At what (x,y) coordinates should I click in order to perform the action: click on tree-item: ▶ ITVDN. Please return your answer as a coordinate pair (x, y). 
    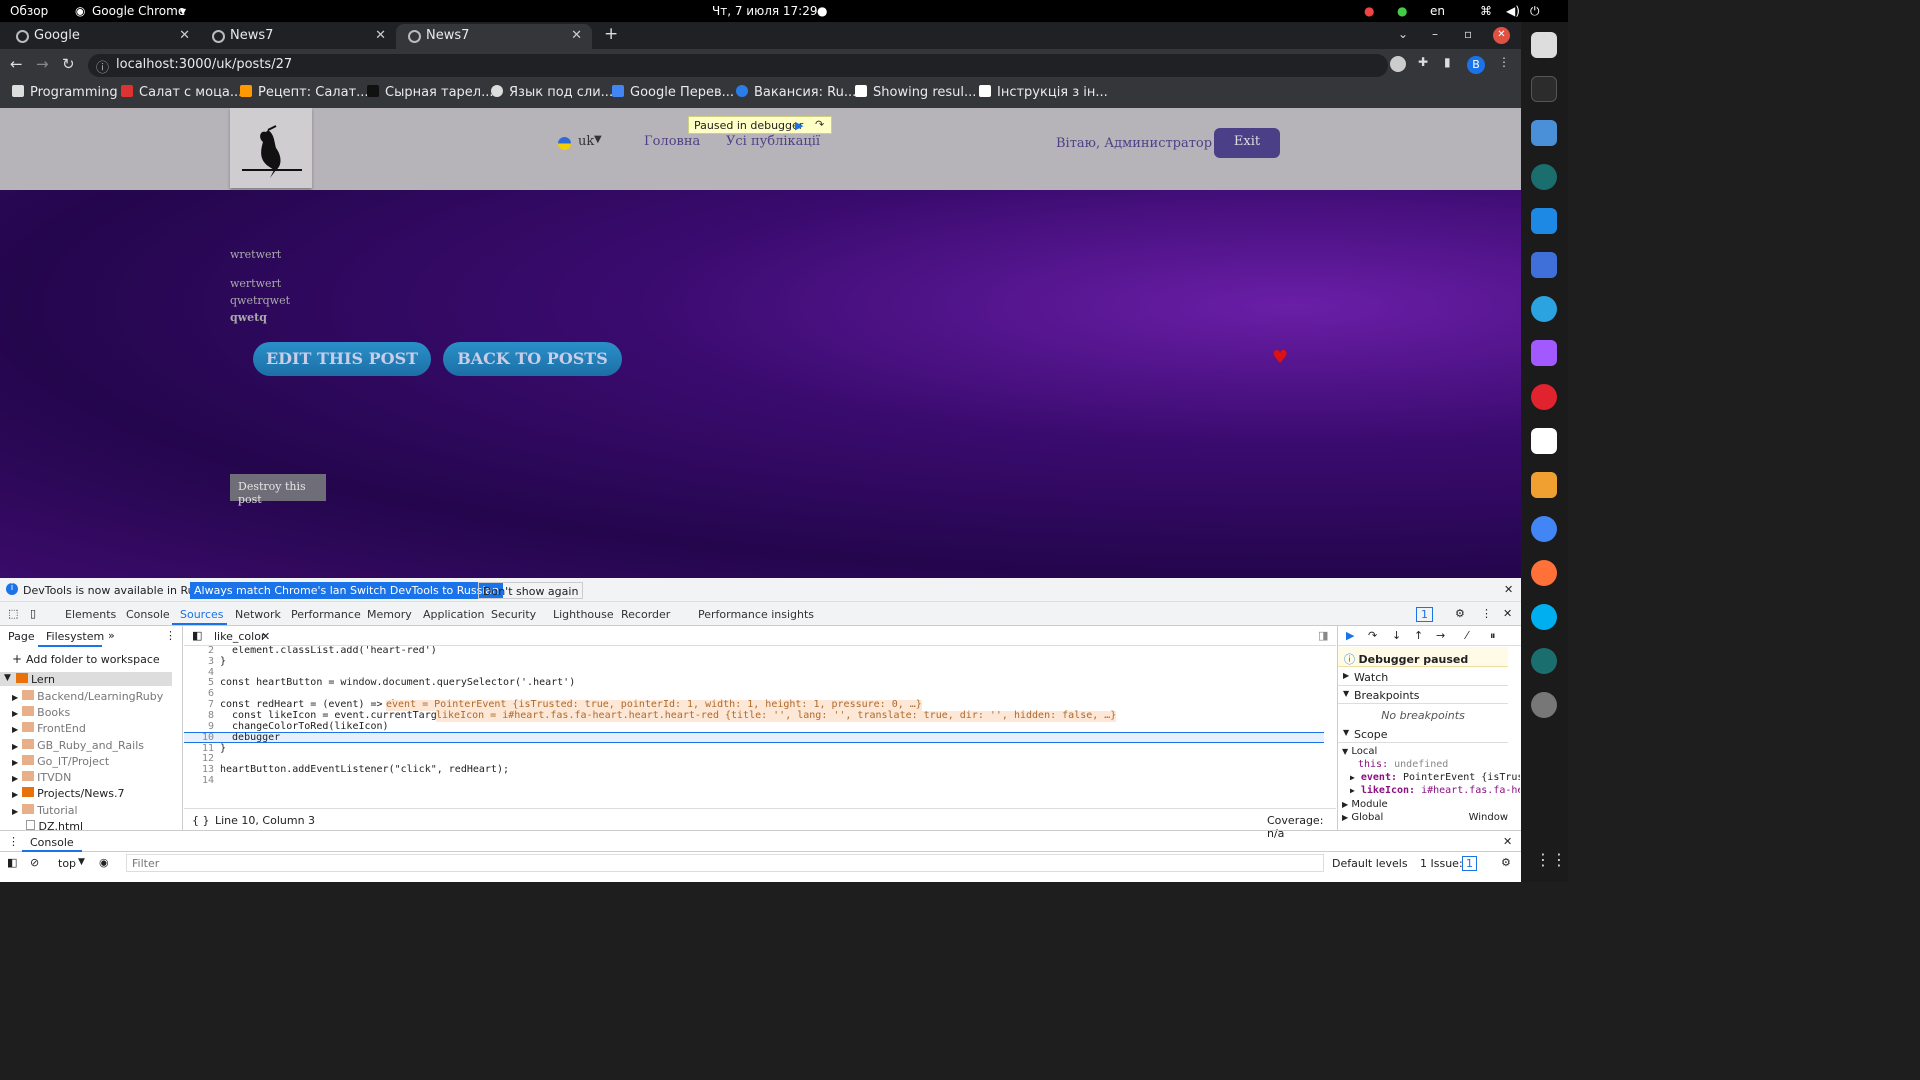
    Looking at the image, I should click on (41, 777).